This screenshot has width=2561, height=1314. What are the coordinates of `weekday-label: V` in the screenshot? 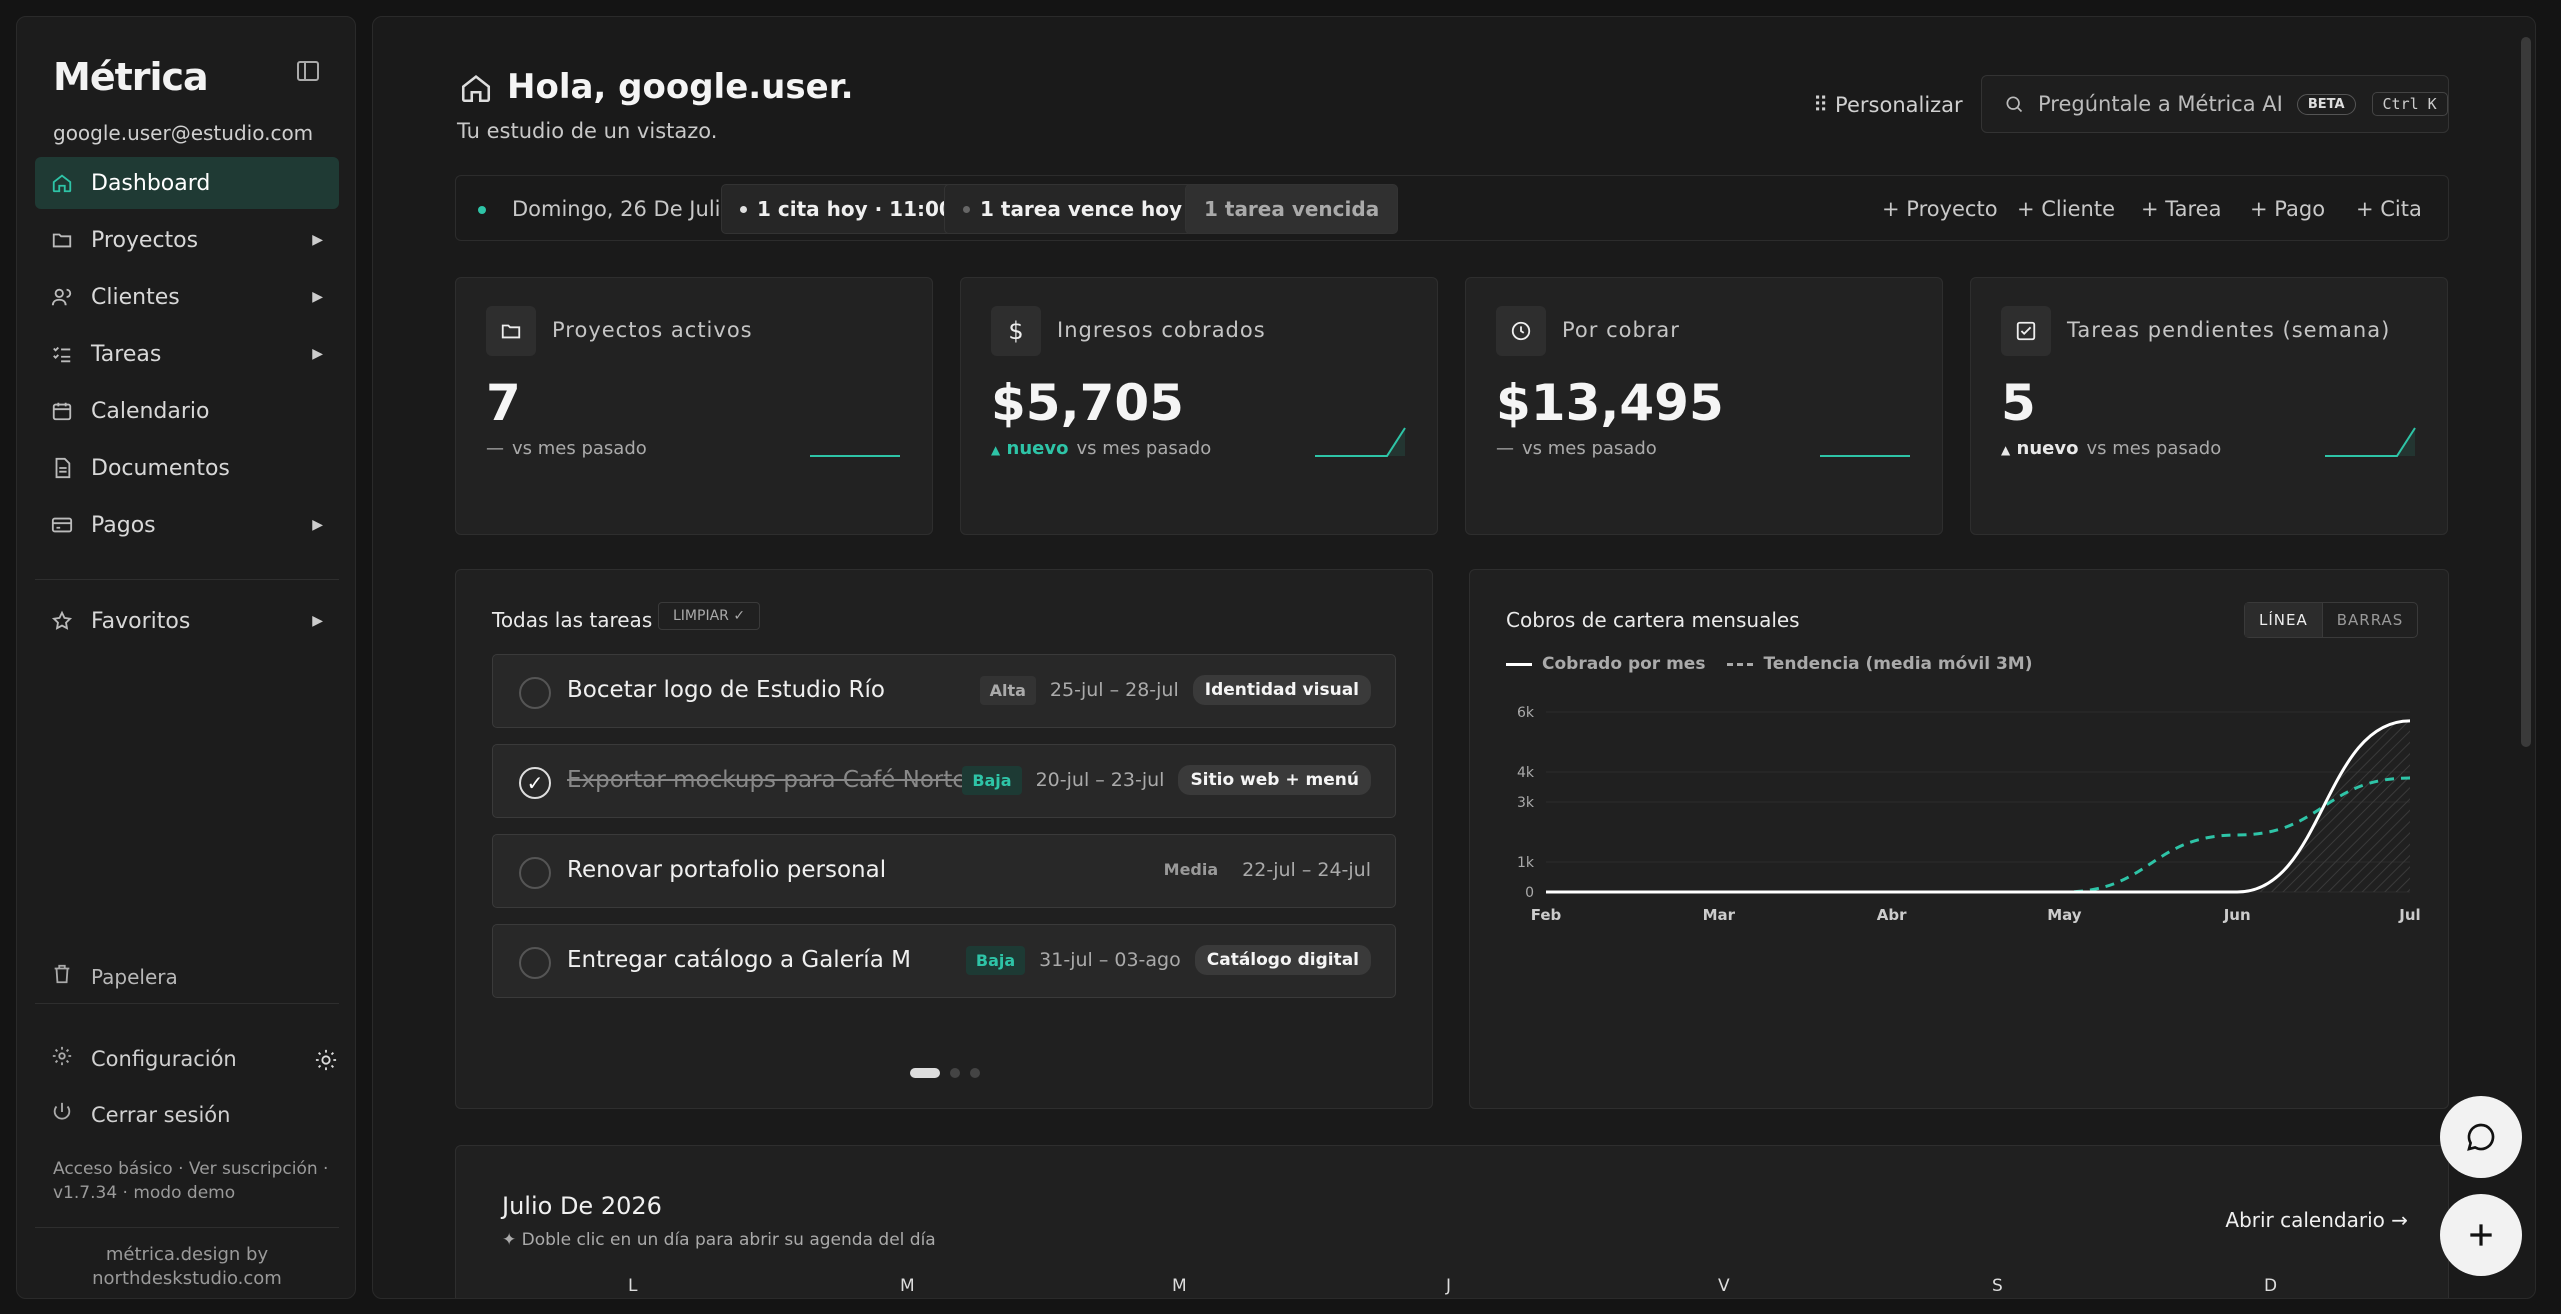 It's located at (1724, 1286).